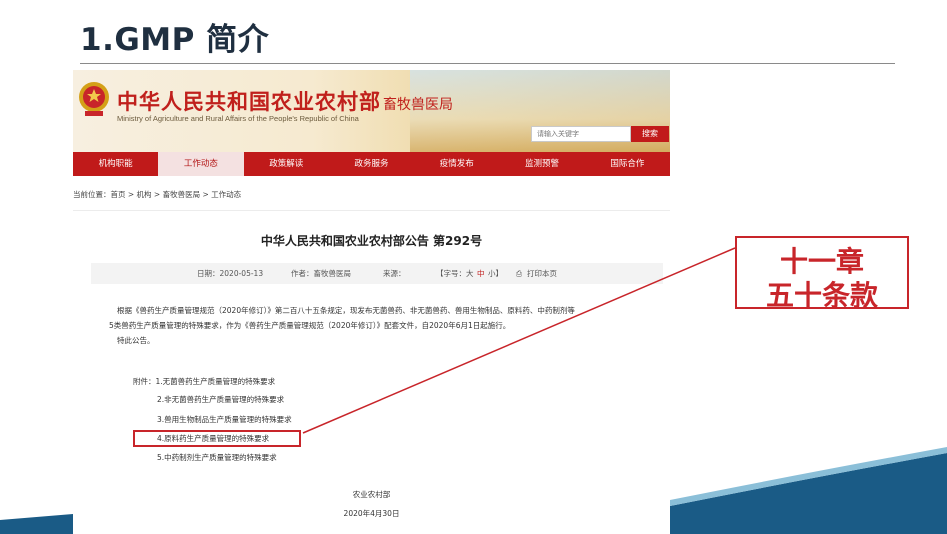 Image resolution: width=947 pixels, height=534 pixels. I want to click on font-size-medium: 中, so click(481, 273).